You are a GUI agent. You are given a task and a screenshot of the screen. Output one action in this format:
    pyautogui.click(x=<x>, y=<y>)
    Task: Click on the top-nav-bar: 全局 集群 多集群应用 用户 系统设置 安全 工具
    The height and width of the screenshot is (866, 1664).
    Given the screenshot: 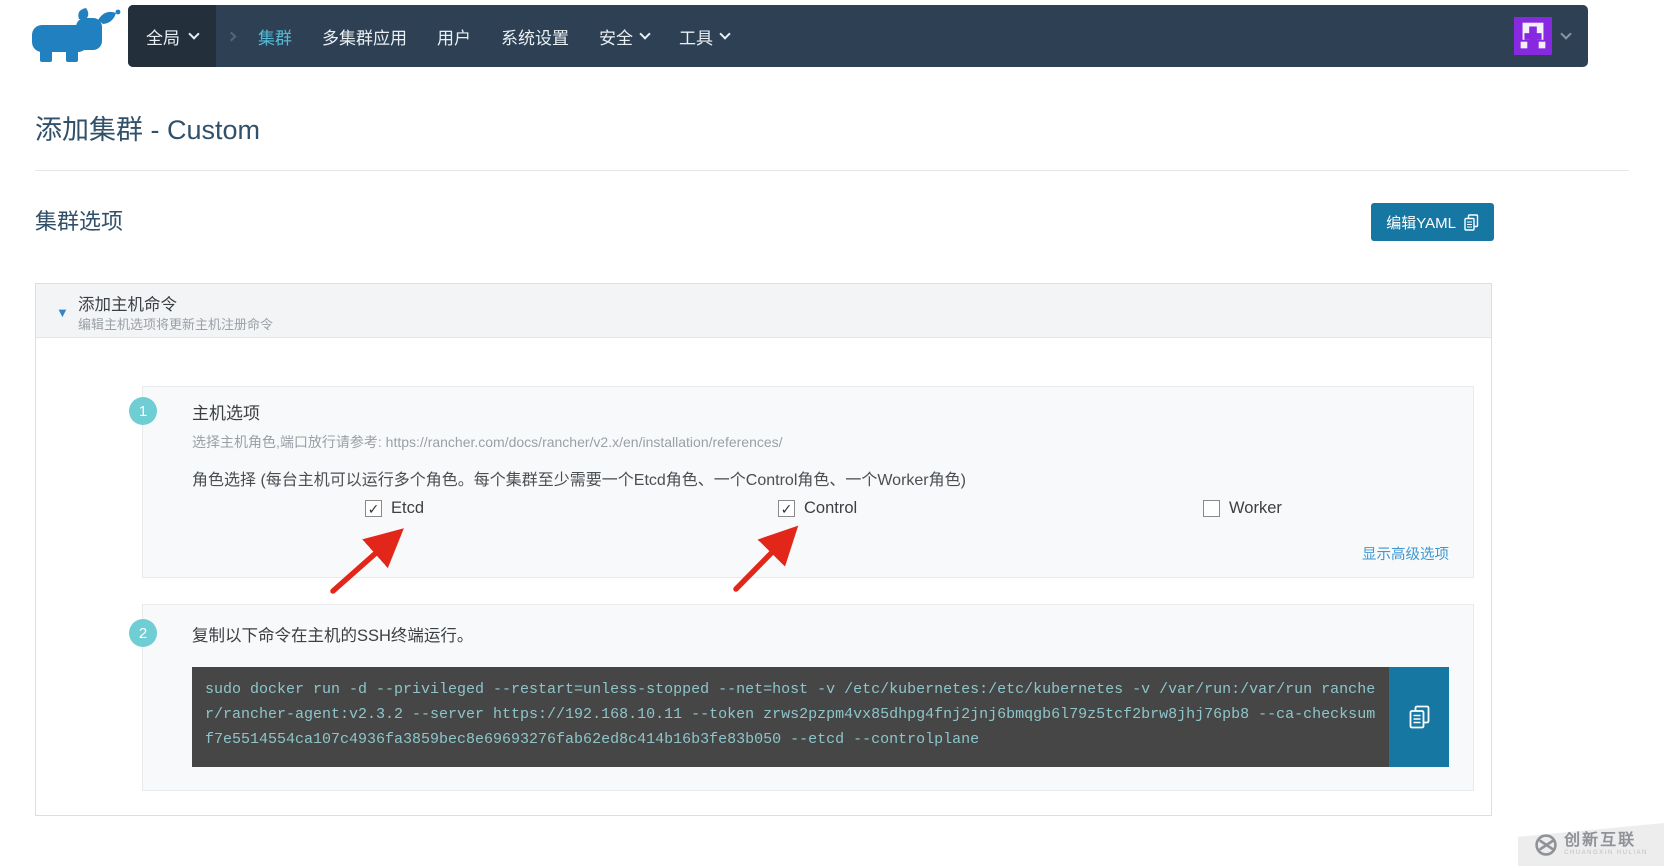 What is the action you would take?
    pyautogui.click(x=858, y=36)
    